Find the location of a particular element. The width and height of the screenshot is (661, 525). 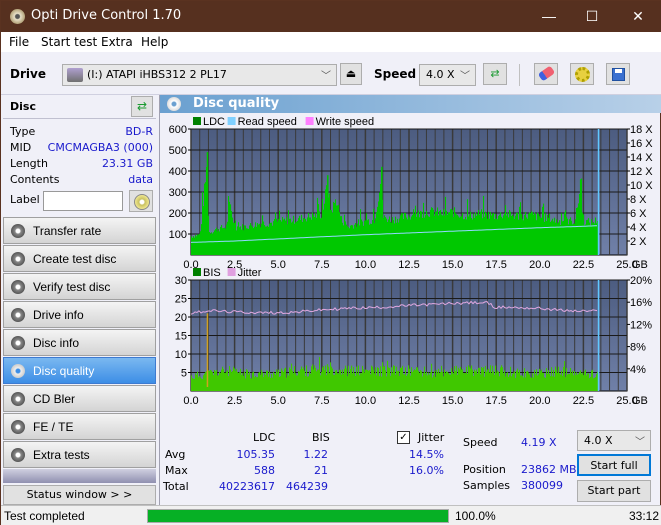

menu-file: File is located at coordinates (19, 42).